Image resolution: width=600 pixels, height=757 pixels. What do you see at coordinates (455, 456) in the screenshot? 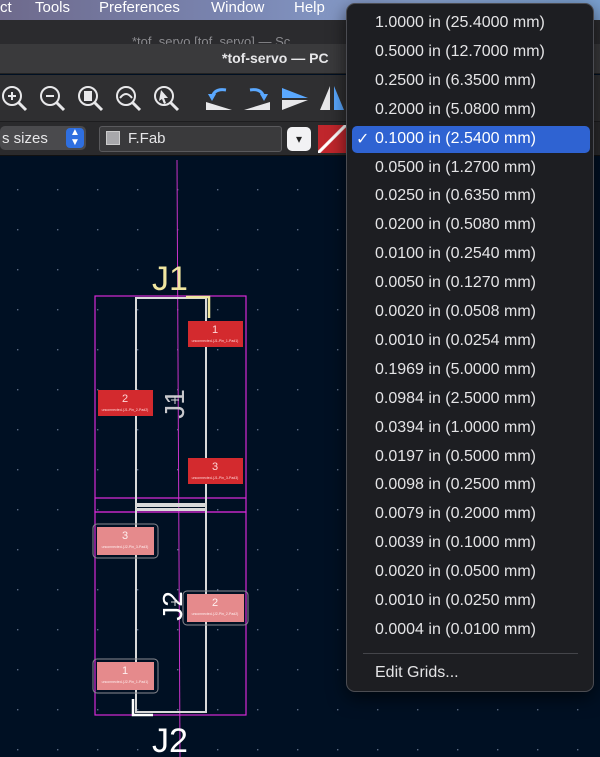
I see `grid-size-option-label: 0.0197 in (0.5000 mm)` at bounding box center [455, 456].